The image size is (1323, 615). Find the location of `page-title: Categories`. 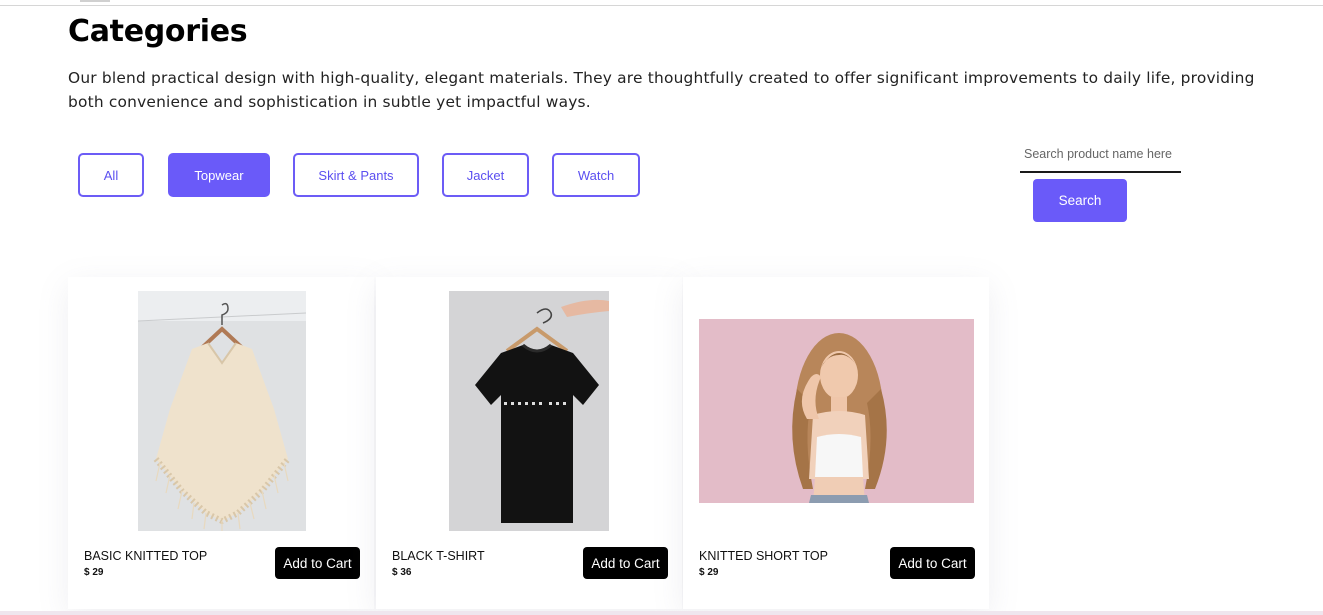

page-title: Categories is located at coordinates (158, 31).